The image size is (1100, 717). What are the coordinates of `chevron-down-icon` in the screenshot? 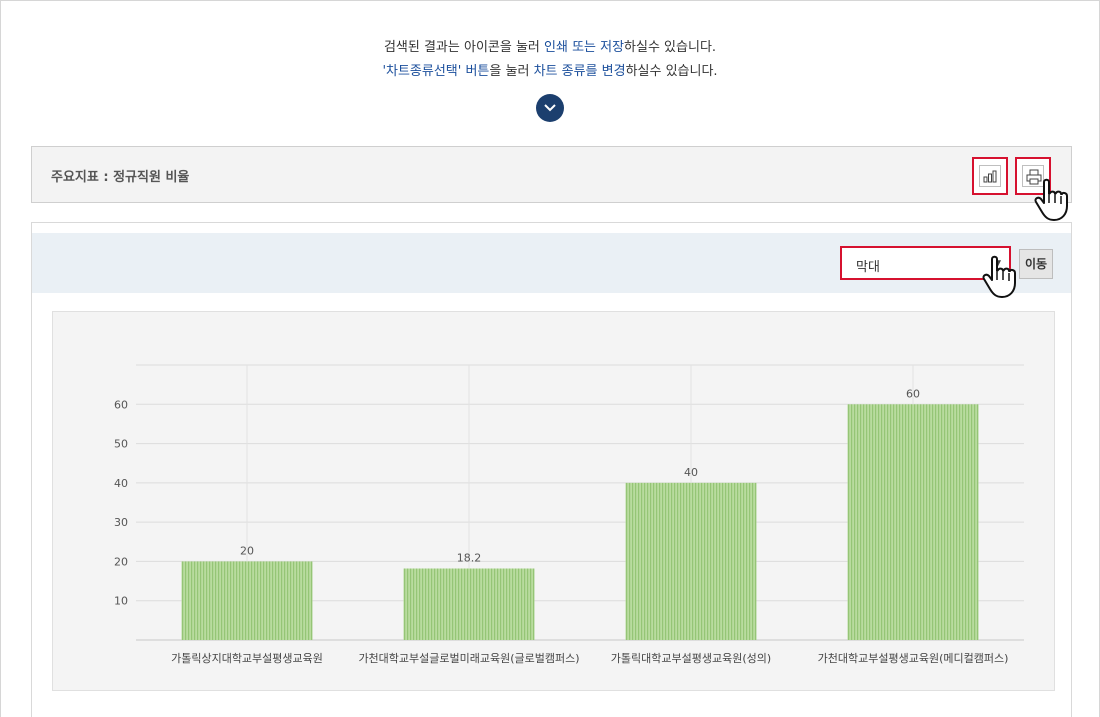 It's located at (550, 108).